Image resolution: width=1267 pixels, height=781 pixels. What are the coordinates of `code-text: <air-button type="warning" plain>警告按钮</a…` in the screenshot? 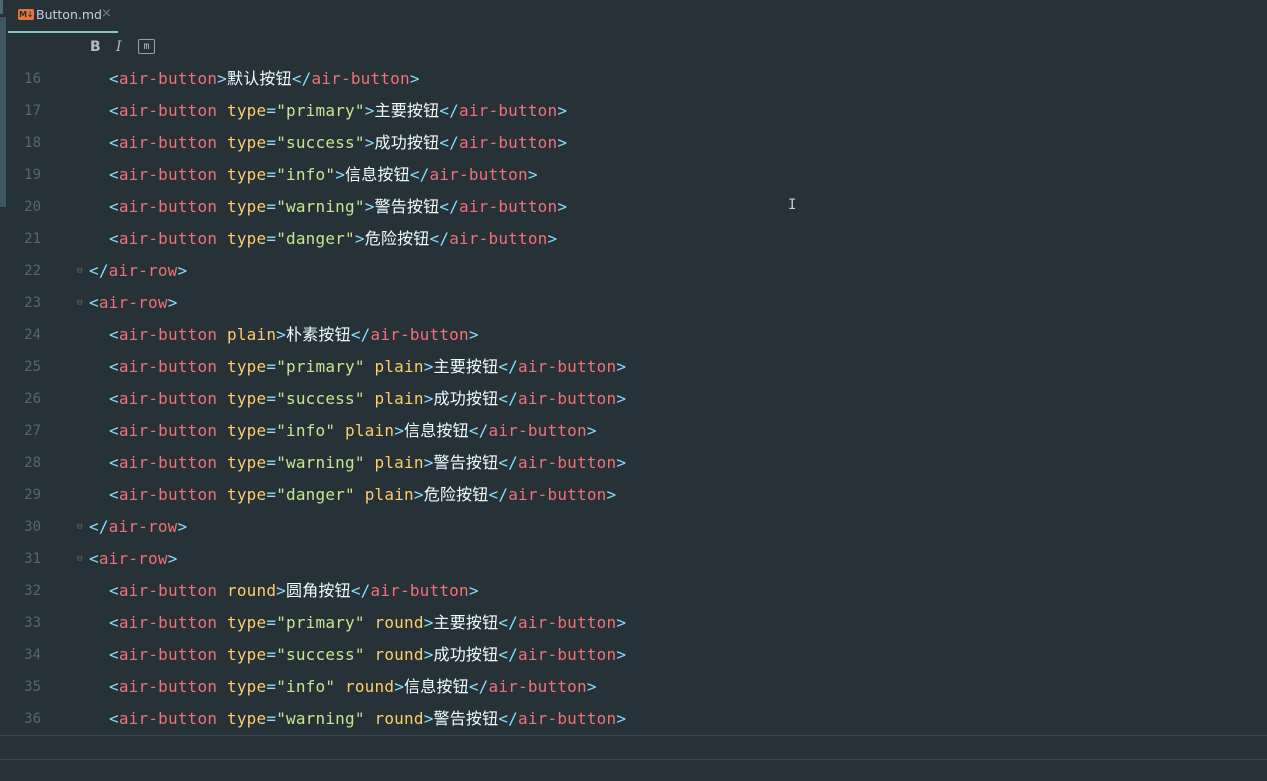 It's located at (367, 463).